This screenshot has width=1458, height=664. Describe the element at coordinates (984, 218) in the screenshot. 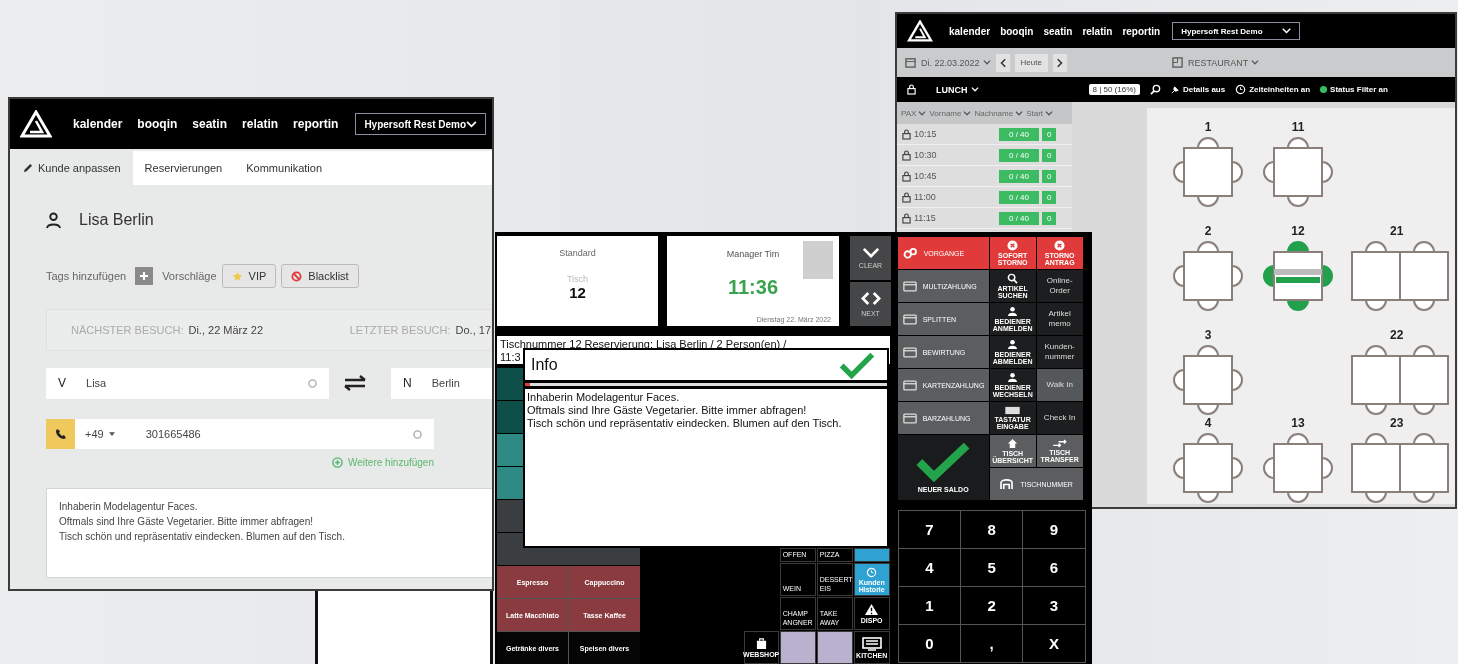

I see `time-slot-row: 11:15 0 / 40 0` at that location.